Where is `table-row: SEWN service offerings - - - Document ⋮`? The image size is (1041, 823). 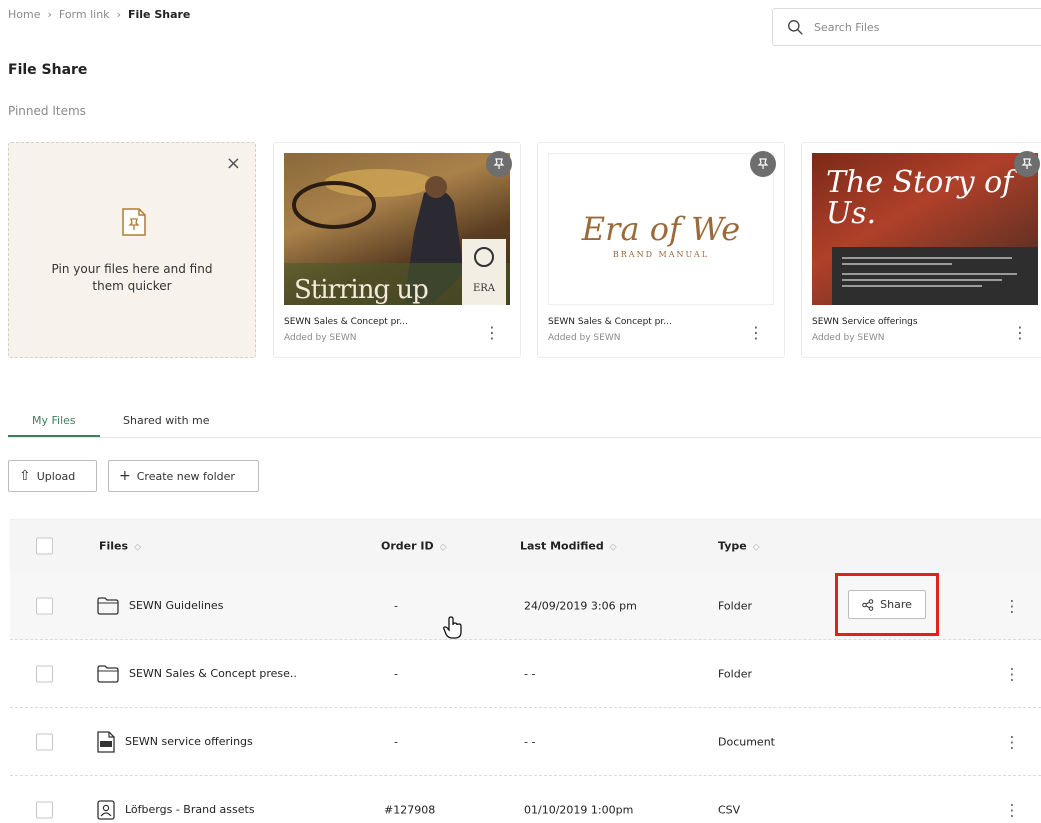 table-row: SEWN service offerings - - - Document ⋮ is located at coordinates (525, 742).